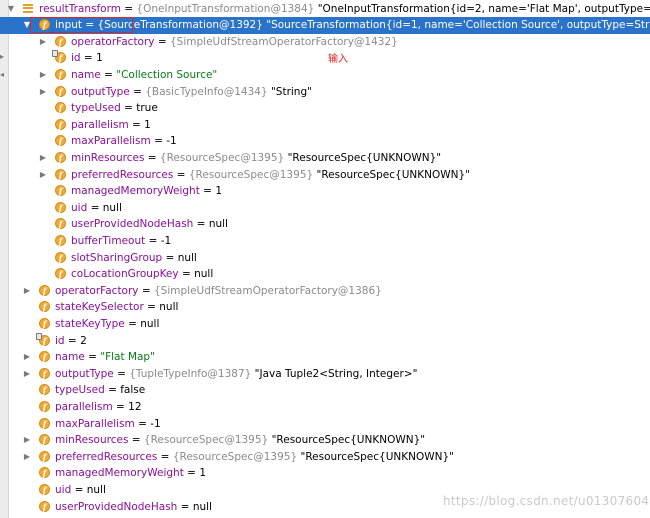 The image size is (650, 518). I want to click on tree-row: ▶ f name = "Collection Source", so click(325, 75).